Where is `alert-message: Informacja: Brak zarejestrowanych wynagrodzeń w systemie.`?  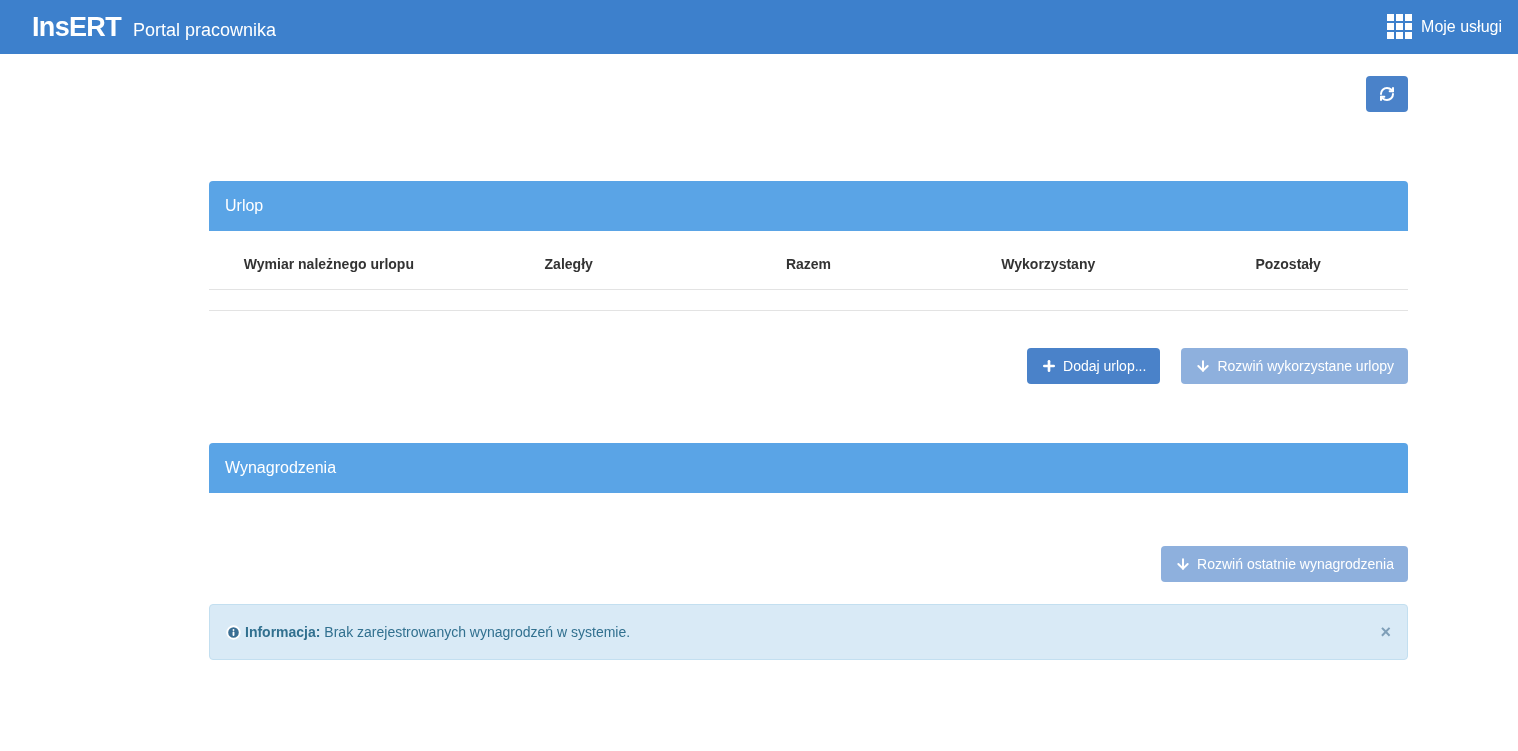
alert-message: Informacja: Brak zarejestrowanych wynagrodzeń w systemie. is located at coordinates (438, 632).